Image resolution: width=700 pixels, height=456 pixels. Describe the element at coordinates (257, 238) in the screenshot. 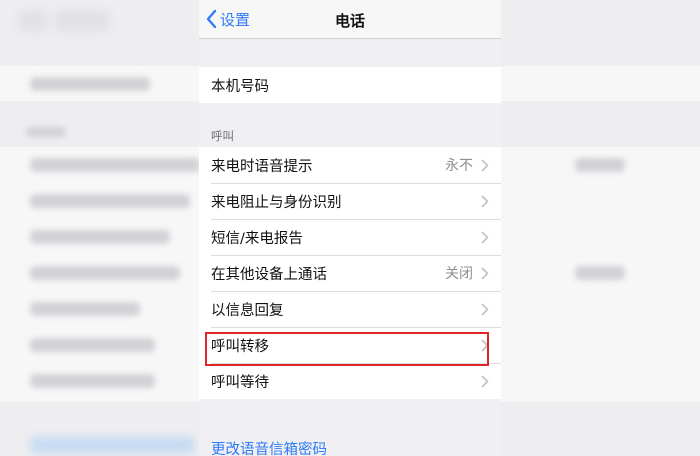

I see `row-label: 短信/来电报告` at that location.